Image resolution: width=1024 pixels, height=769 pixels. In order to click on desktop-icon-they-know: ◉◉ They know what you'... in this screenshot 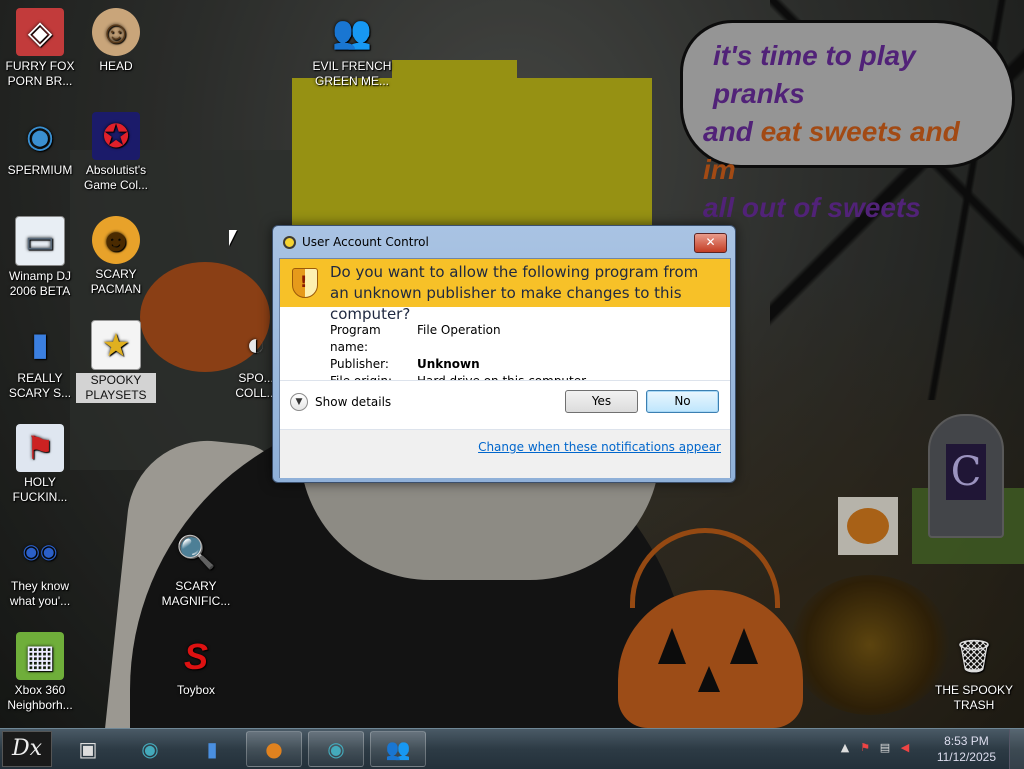, I will do `click(40, 568)`.